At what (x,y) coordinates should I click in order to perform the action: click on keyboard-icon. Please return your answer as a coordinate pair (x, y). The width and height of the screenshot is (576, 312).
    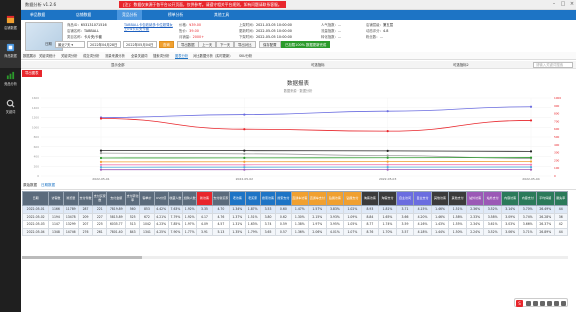
    Looking at the image, I should click on (549, 303).